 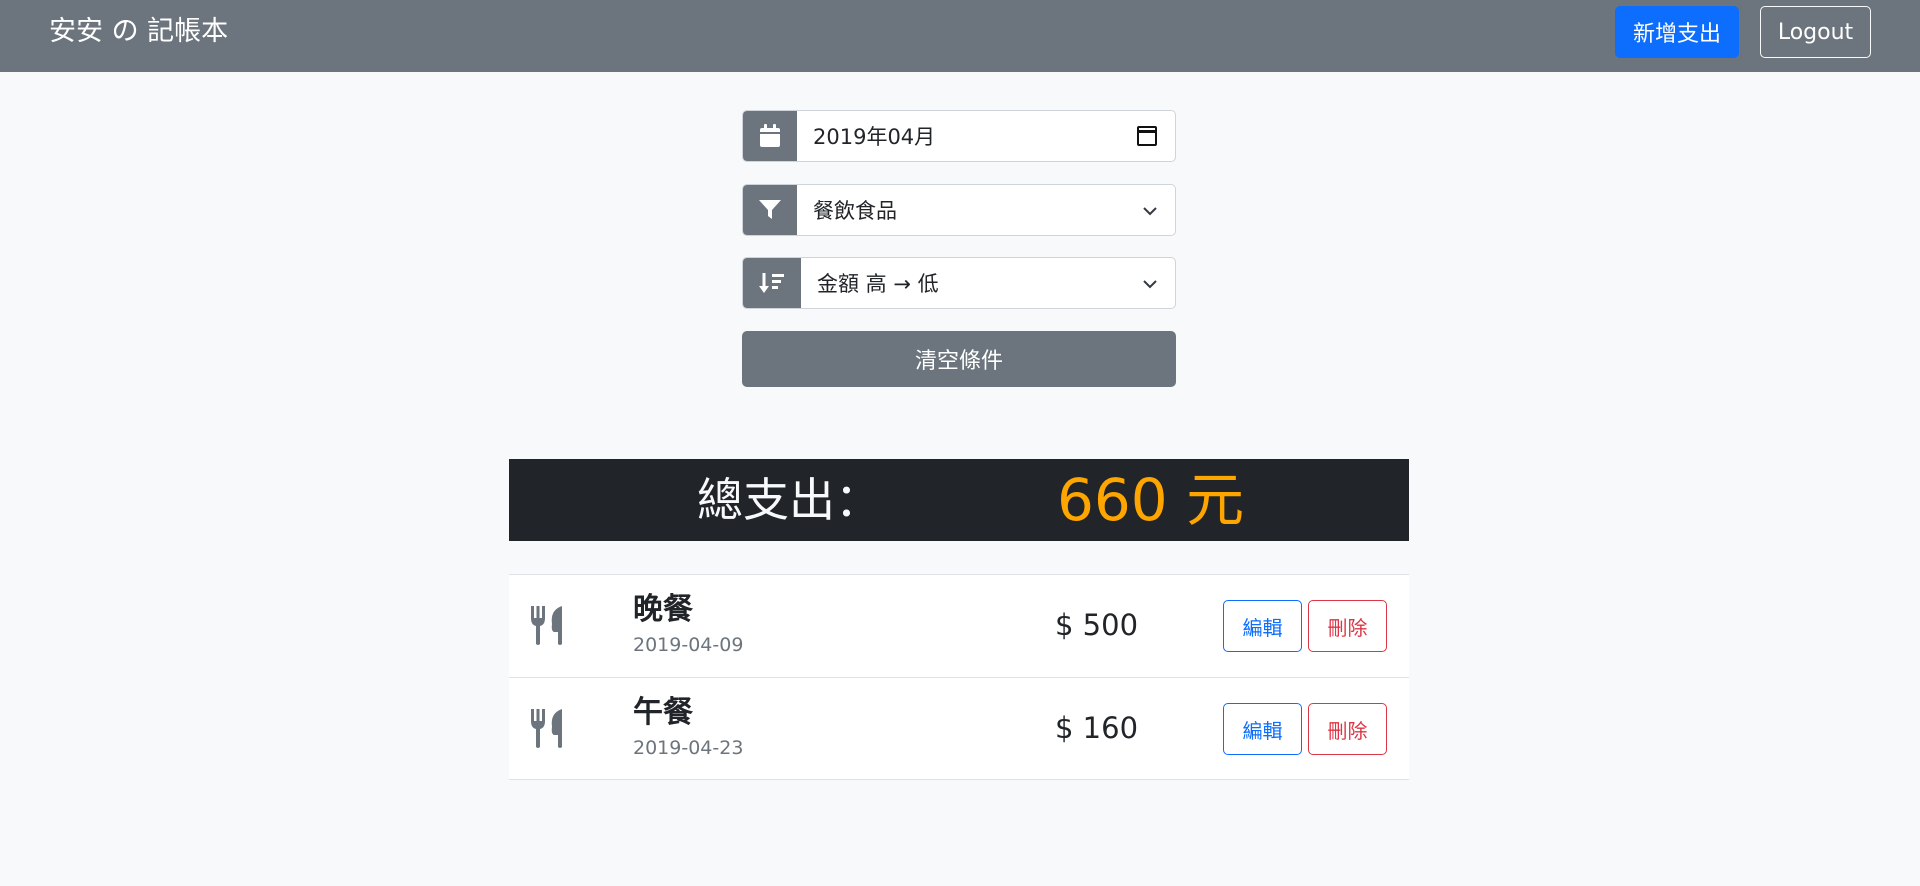 I want to click on category-select-value: 餐飲食品, so click(x=855, y=211).